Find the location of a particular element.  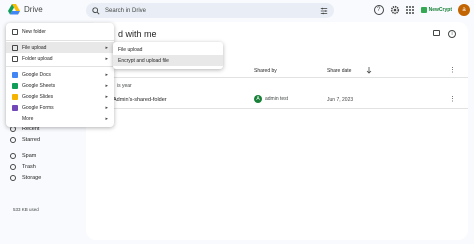

docs-icon is located at coordinates (15, 74).